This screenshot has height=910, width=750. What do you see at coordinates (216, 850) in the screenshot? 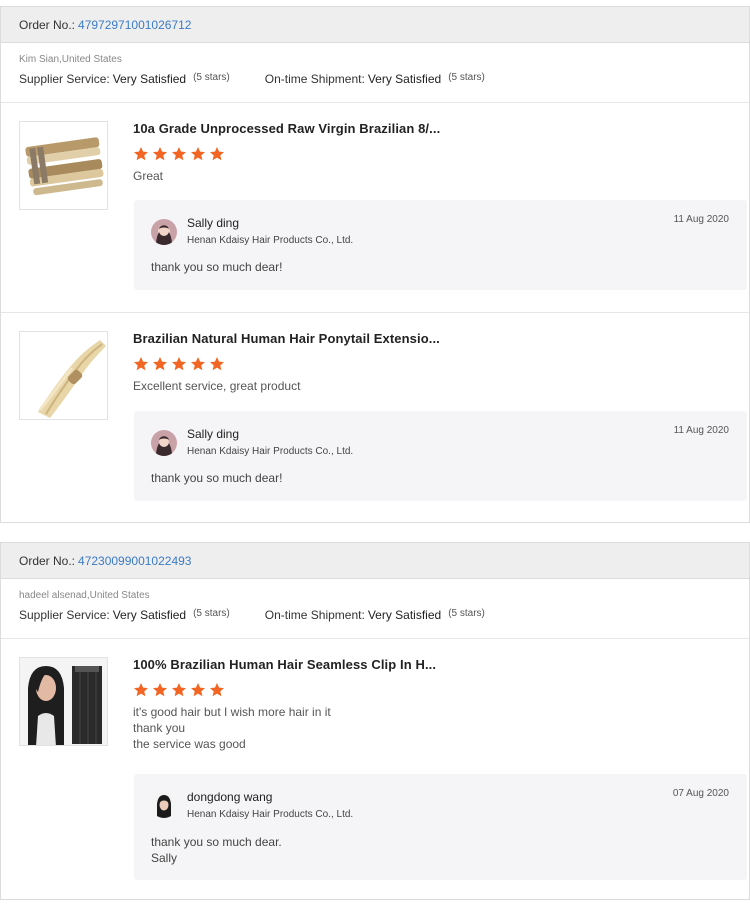
I see `reply-text: thank you so much dear. Sally` at bounding box center [216, 850].